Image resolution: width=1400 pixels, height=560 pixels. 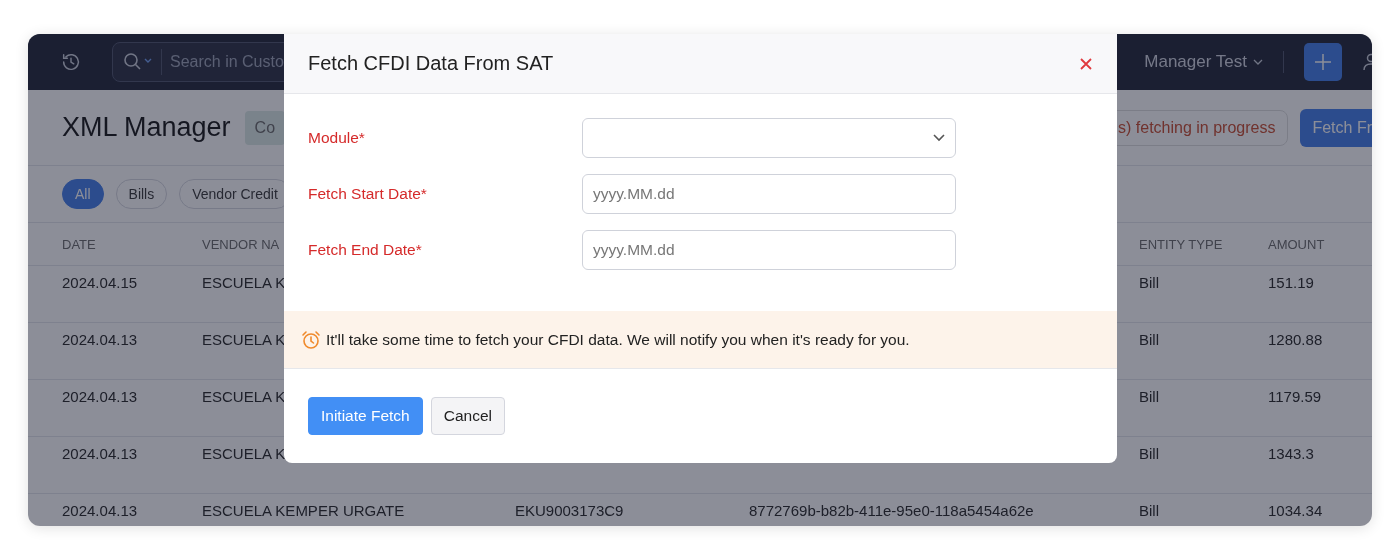 I want to click on dialog-title: Fetch CFDI Data From SAT, so click(x=431, y=63).